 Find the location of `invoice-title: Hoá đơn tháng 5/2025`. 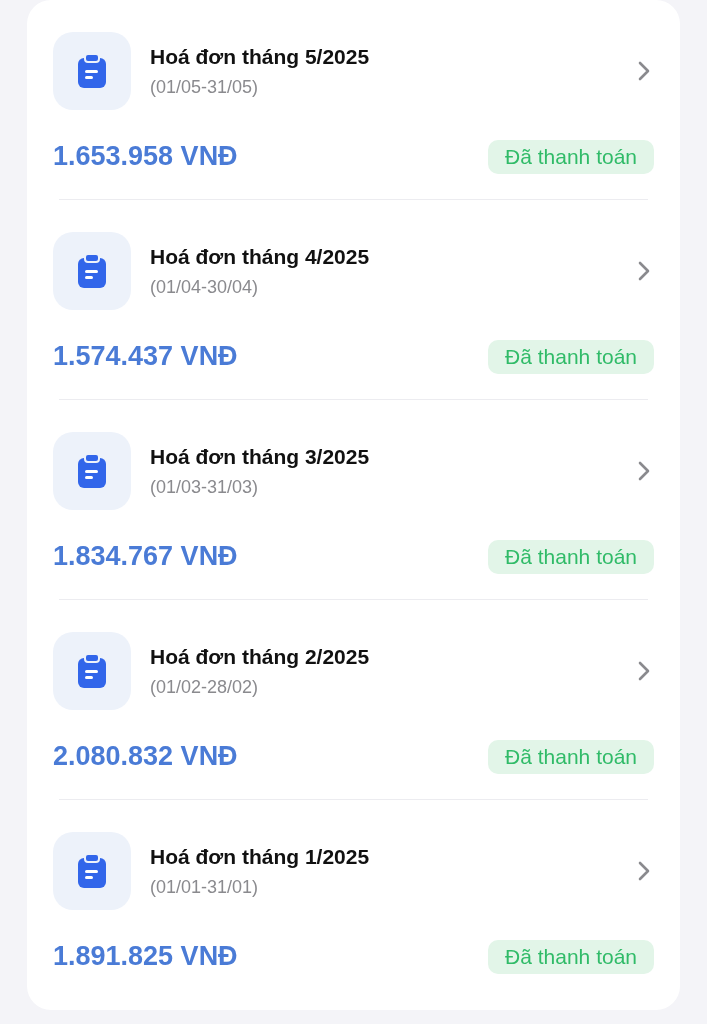

invoice-title: Hoá đơn tháng 5/2025 is located at coordinates (260, 56).